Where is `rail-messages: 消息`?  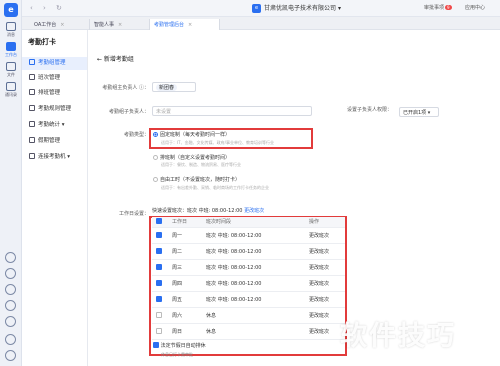 rail-messages: 消息 is located at coordinates (11, 30).